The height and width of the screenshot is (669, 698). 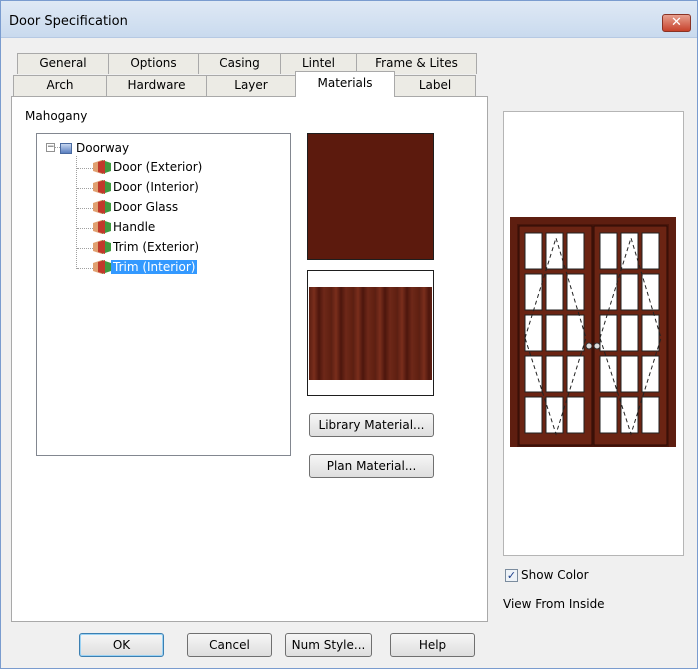 I want to click on cancel-button: Cancel, so click(x=229, y=645).